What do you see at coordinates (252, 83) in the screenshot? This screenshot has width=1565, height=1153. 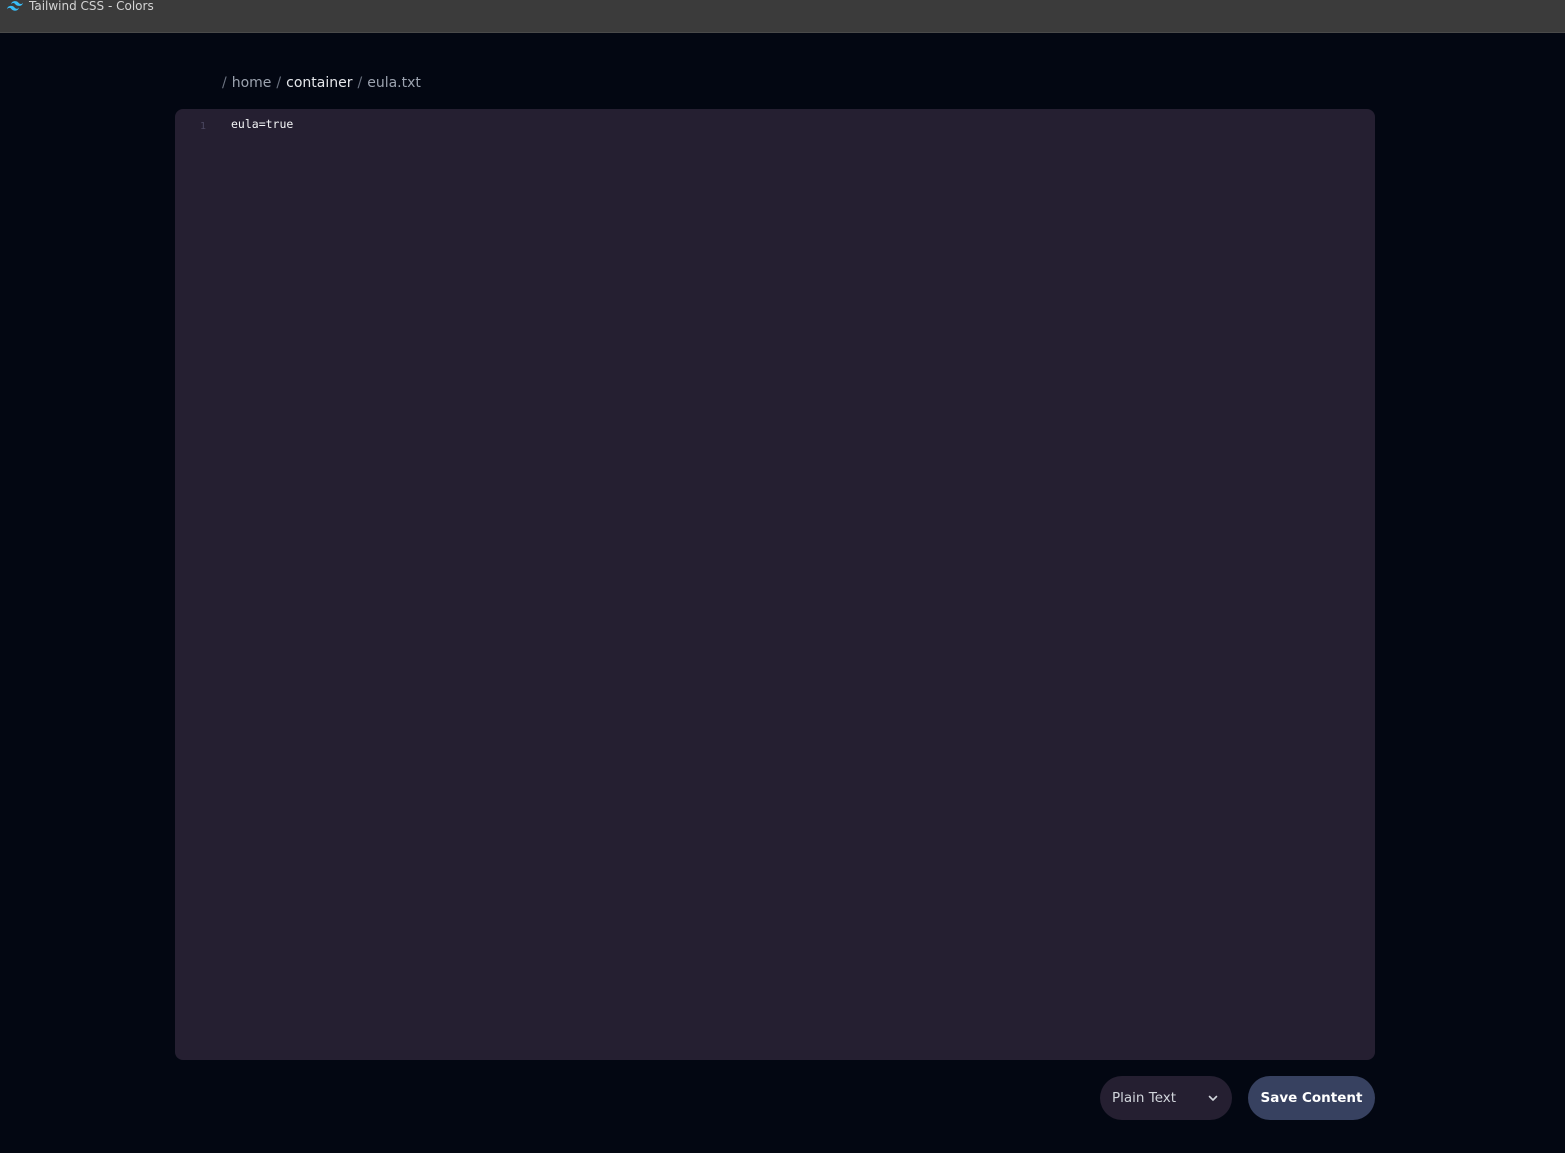 I see `breadcrumb-item-home: home` at bounding box center [252, 83].